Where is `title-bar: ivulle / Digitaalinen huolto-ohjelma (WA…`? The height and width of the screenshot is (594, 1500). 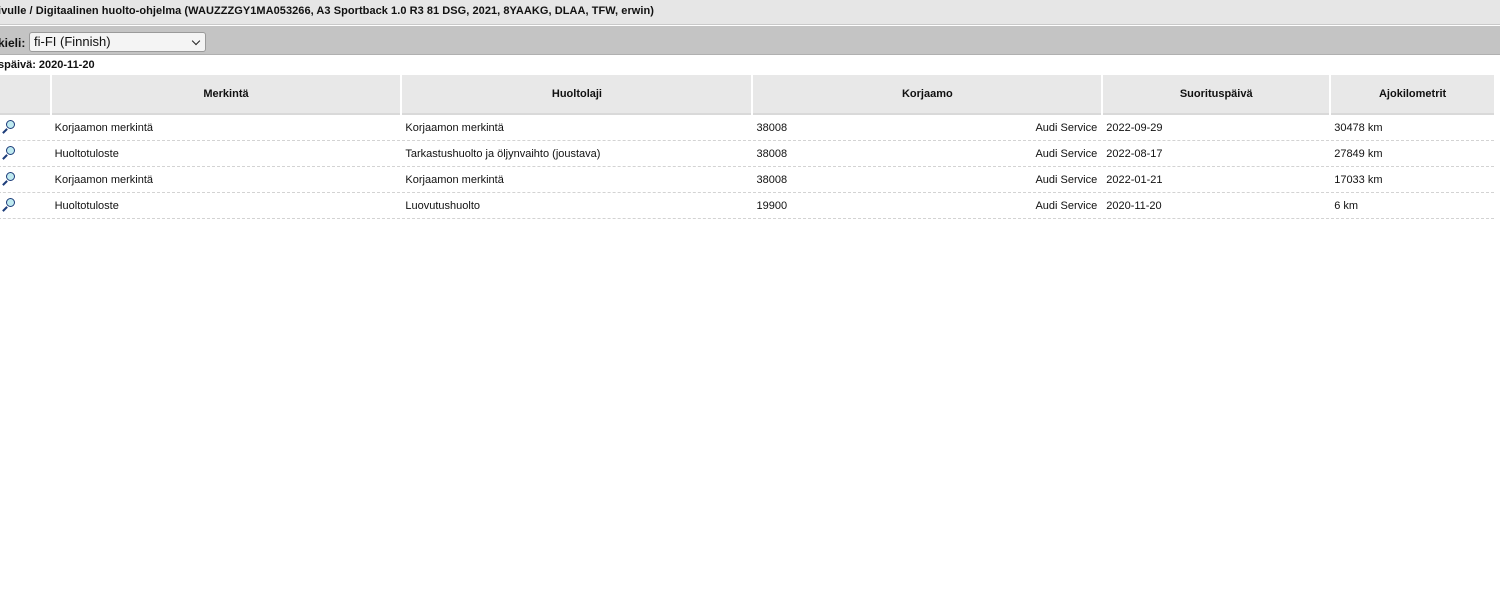 title-bar: ivulle / Digitaalinen huolto-ohjelma (WA… is located at coordinates (750, 12).